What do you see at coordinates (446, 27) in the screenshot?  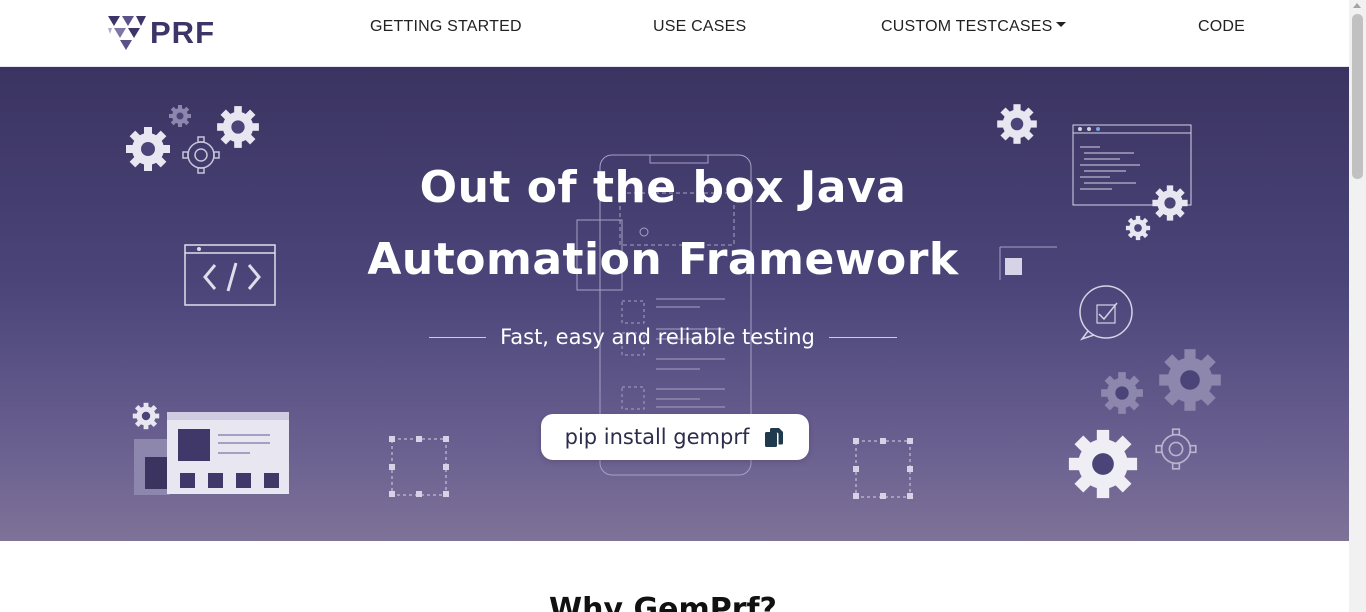 I see `nav-getting-started: GETTING STARTED` at bounding box center [446, 27].